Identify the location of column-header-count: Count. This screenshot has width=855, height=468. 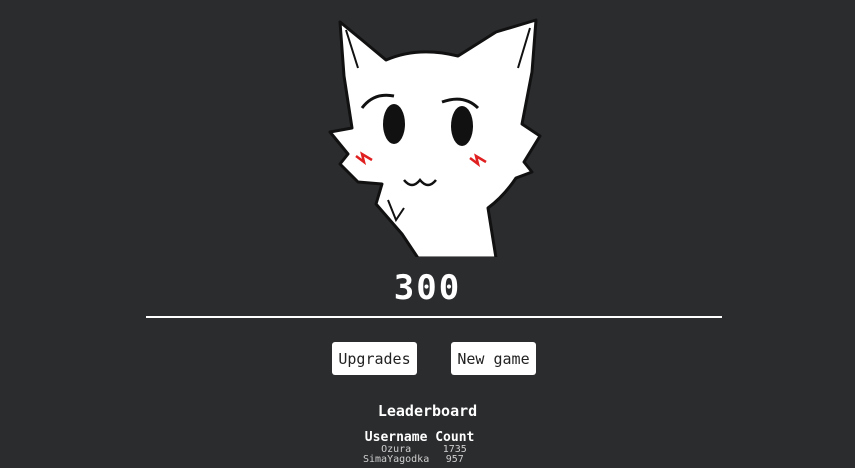
(455, 437).